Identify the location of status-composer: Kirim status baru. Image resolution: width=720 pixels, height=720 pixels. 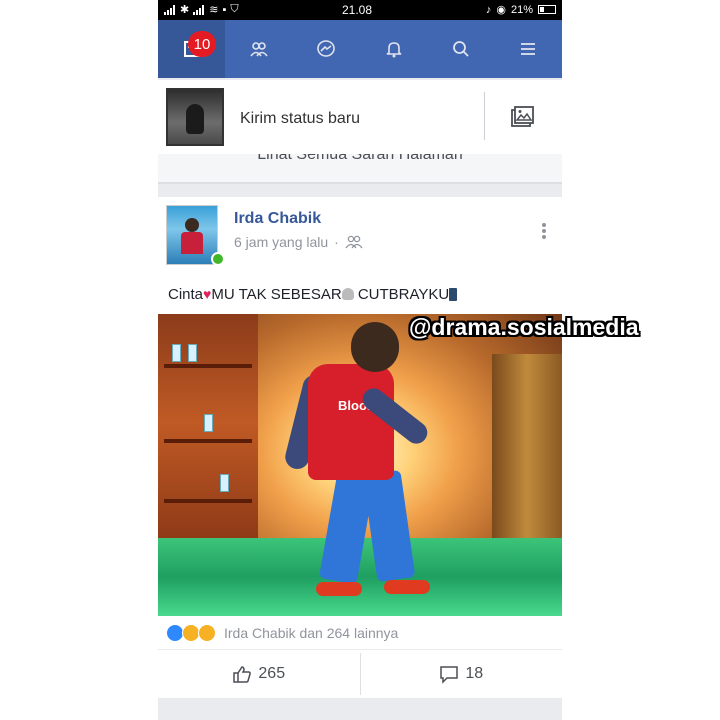
(360, 117).